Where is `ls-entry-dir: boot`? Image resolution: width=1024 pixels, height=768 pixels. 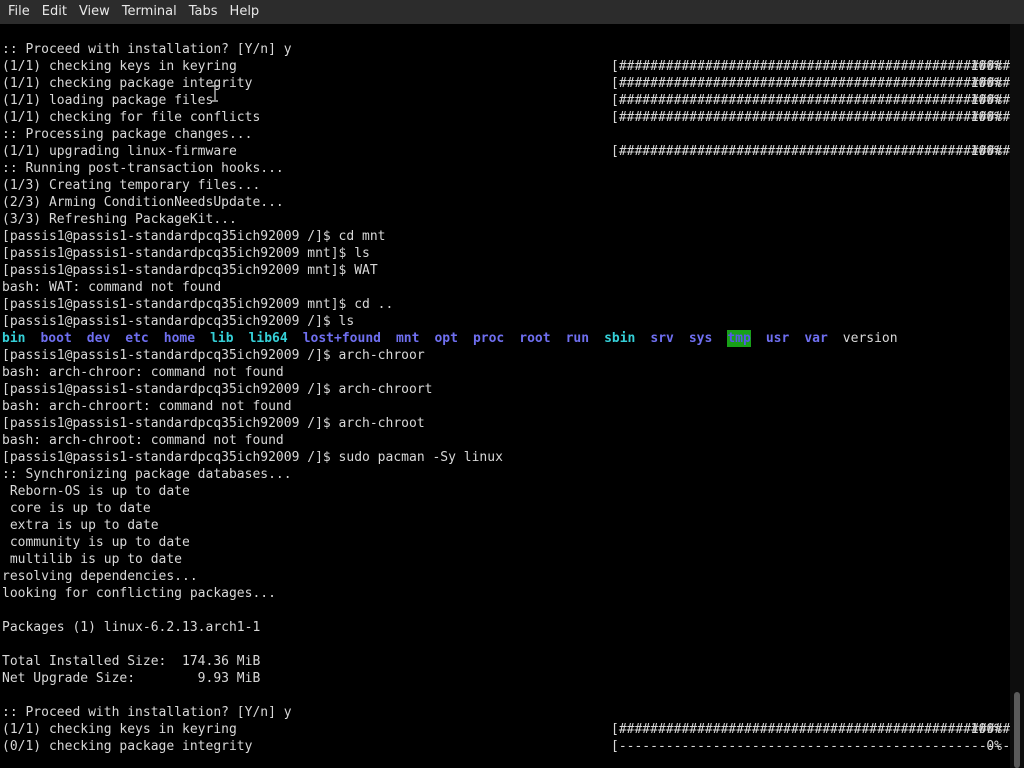
ls-entry-dir: boot is located at coordinates (56, 338).